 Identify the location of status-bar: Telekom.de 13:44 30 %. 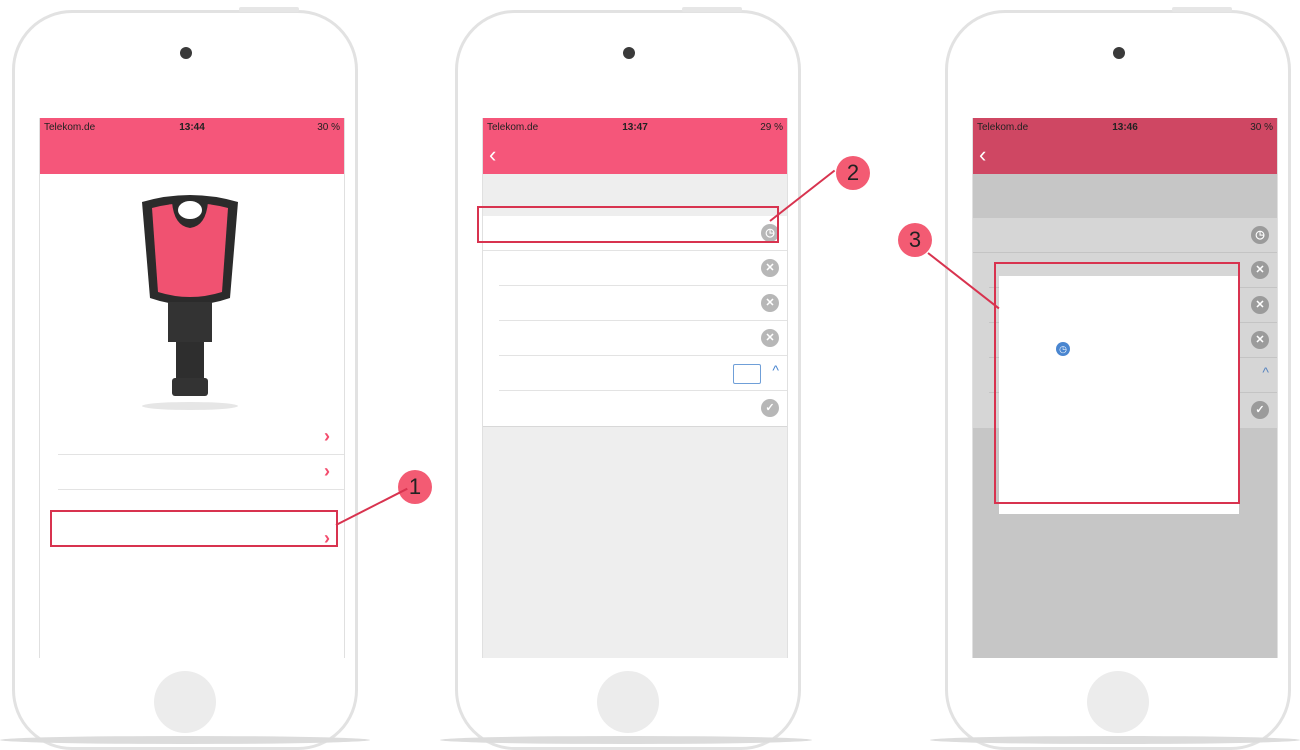
(192, 128).